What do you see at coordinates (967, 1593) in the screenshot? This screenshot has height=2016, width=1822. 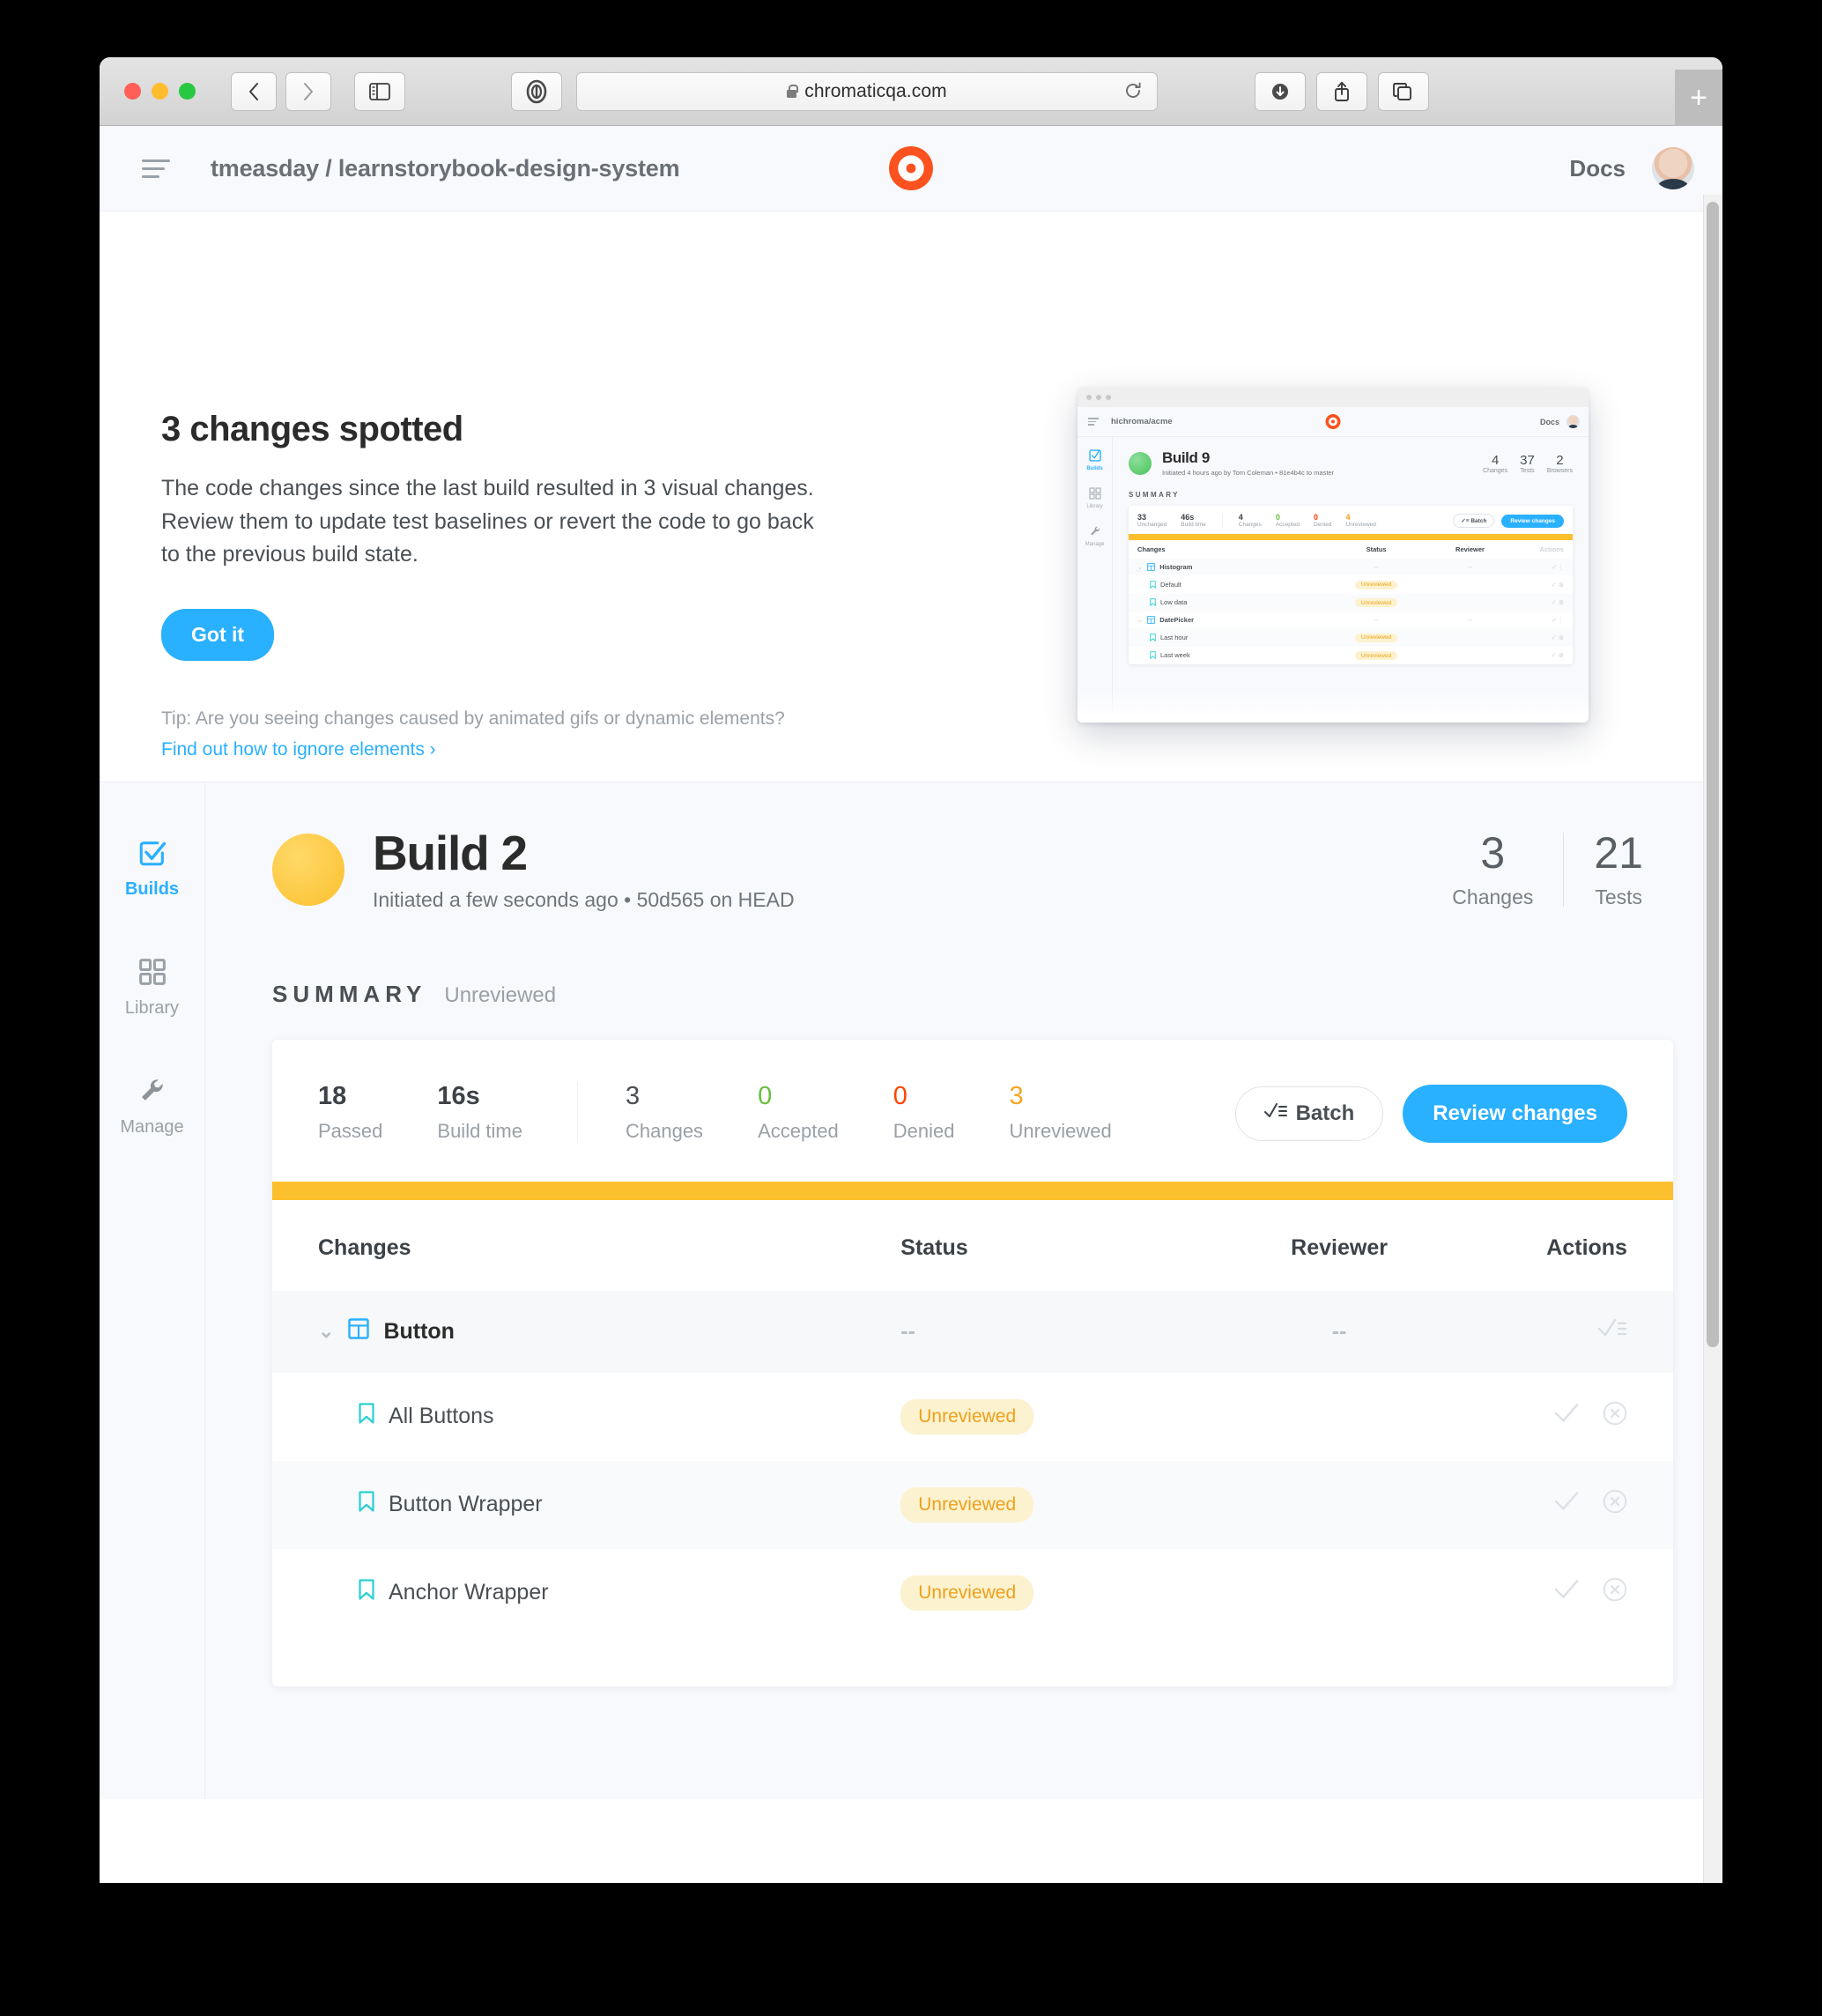 I see `status-badge: Unreviewed` at bounding box center [967, 1593].